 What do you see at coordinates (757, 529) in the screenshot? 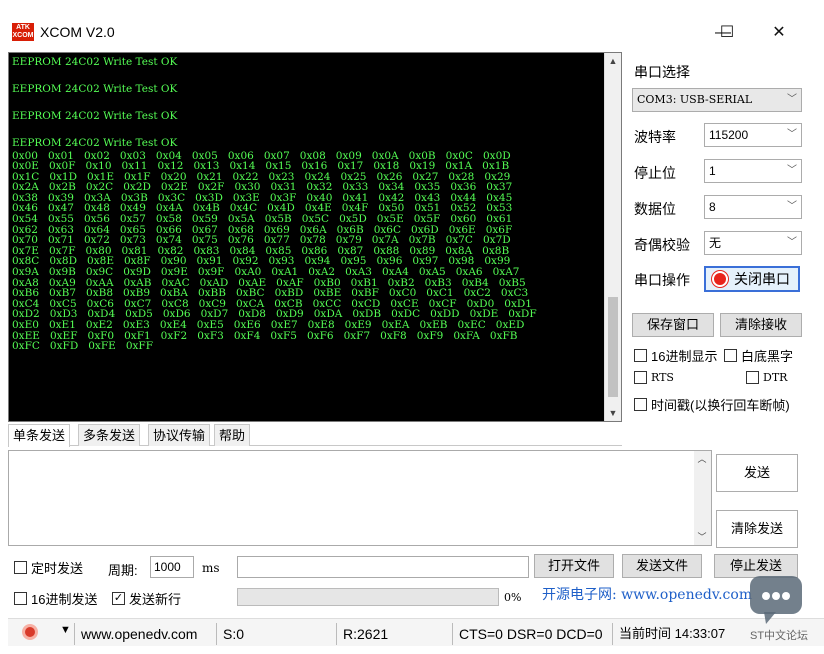
I see `clear-send-button: 清除发送` at bounding box center [757, 529].